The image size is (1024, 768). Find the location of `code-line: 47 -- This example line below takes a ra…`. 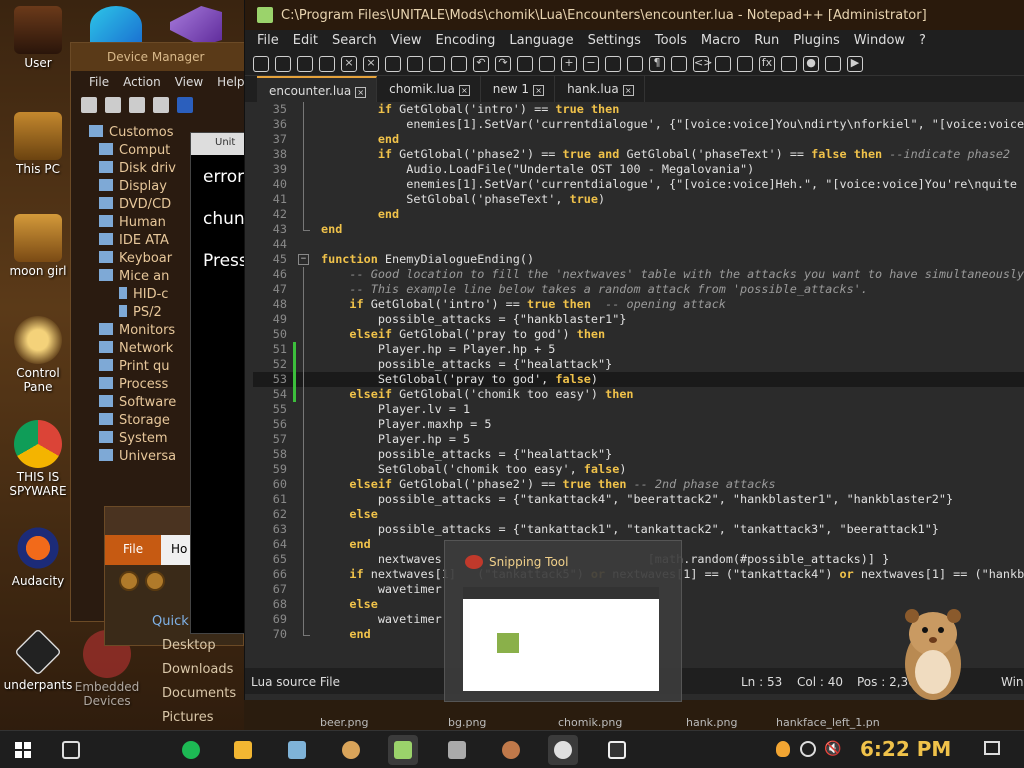

code-line: 47 -- This example line below takes a ra… is located at coordinates (638, 289).